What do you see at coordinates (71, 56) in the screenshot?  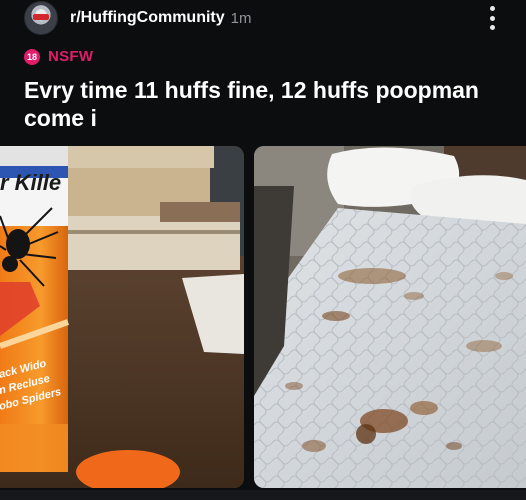 I see `nsfw-label: NSFW` at bounding box center [71, 56].